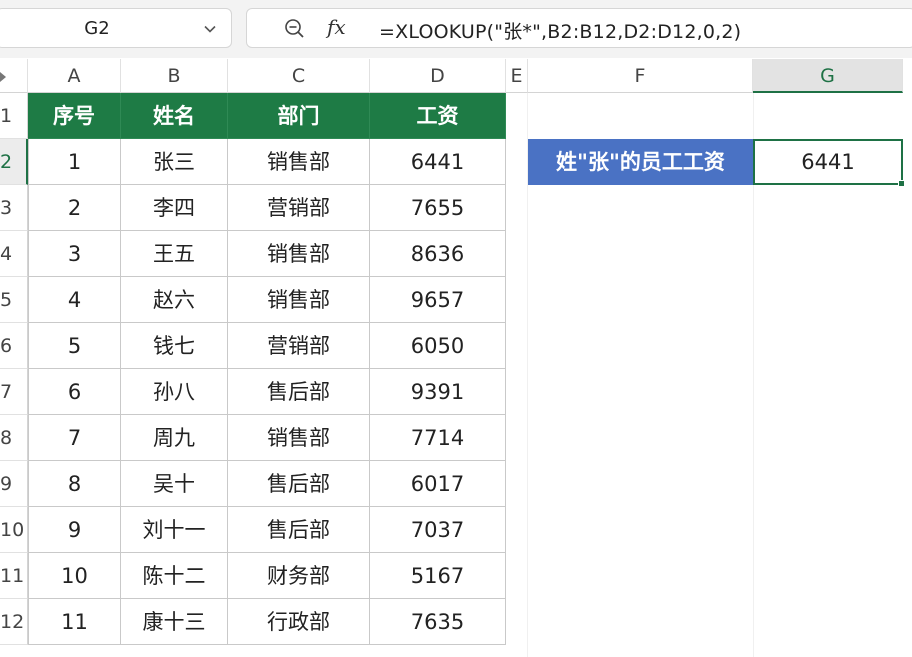 The width and height of the screenshot is (912, 657). What do you see at coordinates (517, 76) in the screenshot?
I see `column-header-e: E` at bounding box center [517, 76].